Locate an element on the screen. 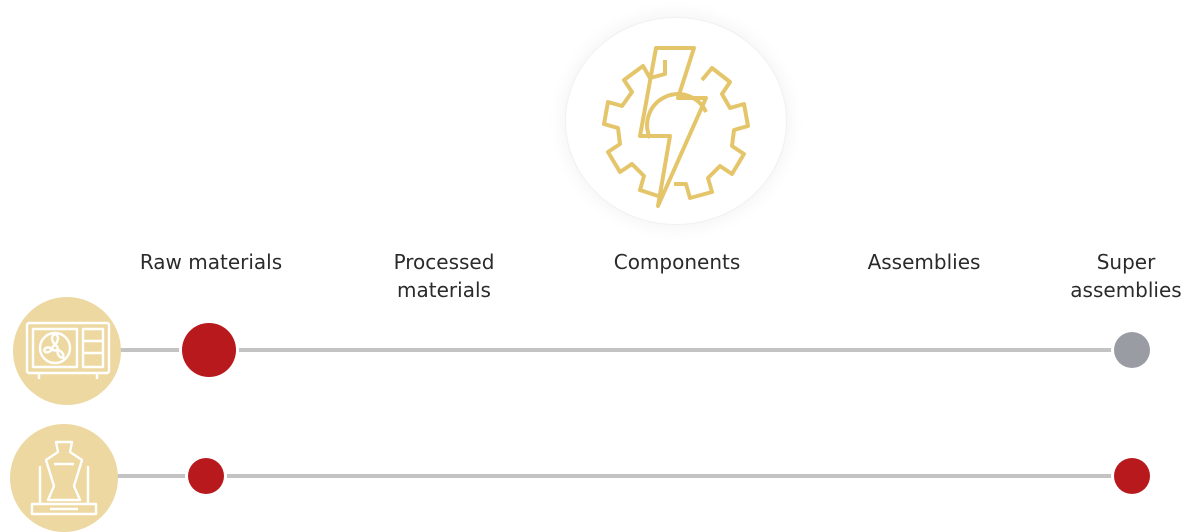  stage-label-assemblies: Assemblies is located at coordinates (924, 262).